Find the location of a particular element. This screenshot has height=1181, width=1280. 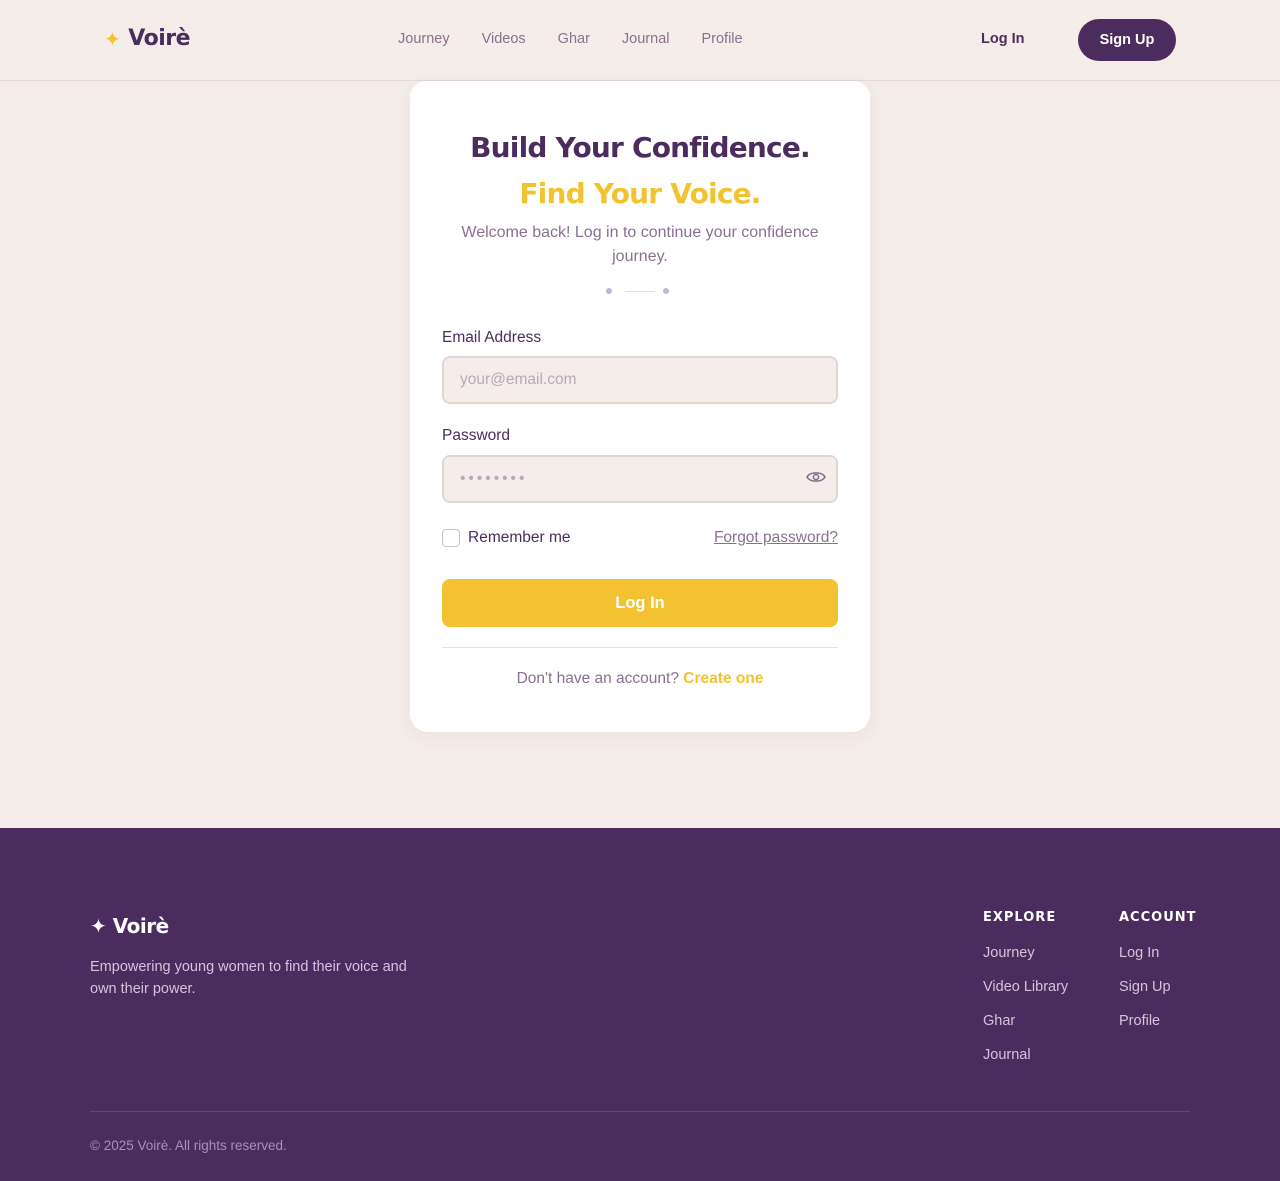

create-account-link: Create one is located at coordinates (723, 678).